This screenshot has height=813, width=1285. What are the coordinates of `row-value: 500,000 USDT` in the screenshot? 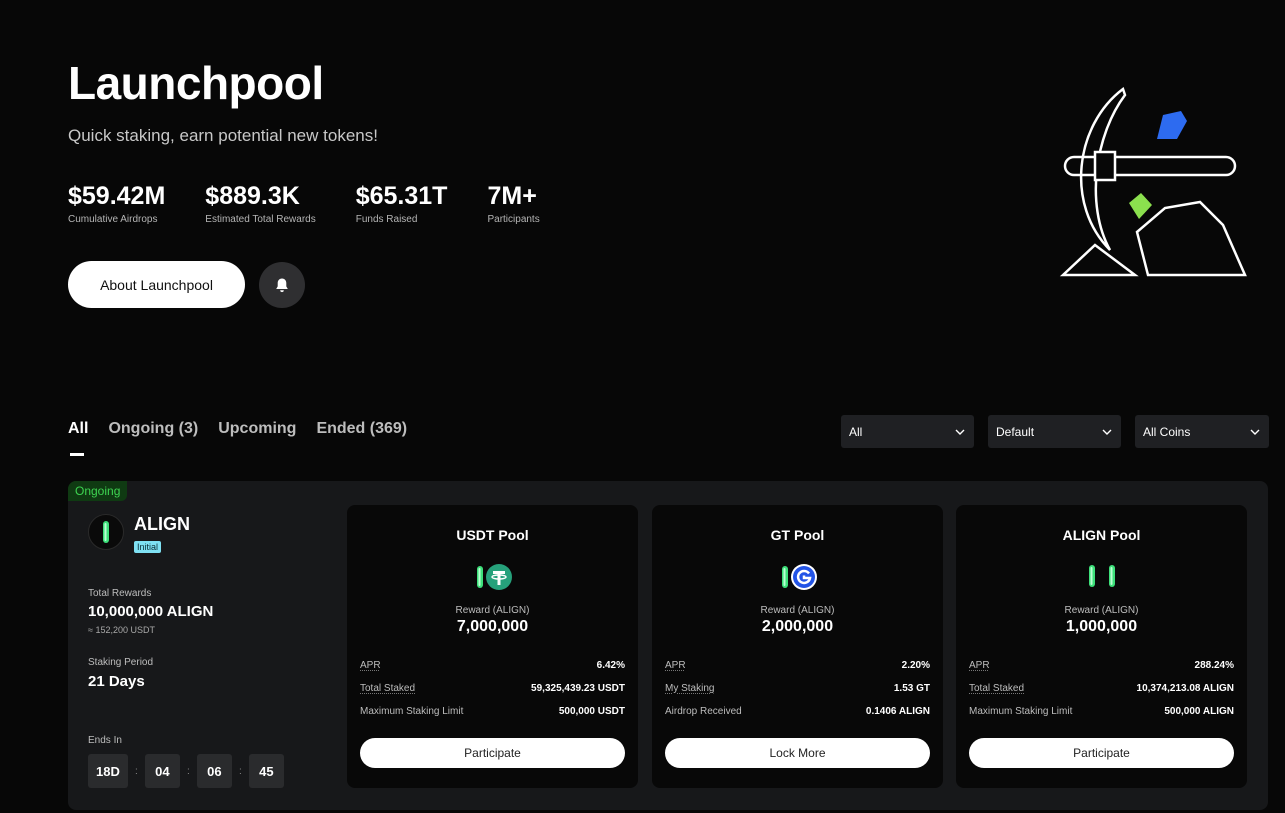 It's located at (591, 711).